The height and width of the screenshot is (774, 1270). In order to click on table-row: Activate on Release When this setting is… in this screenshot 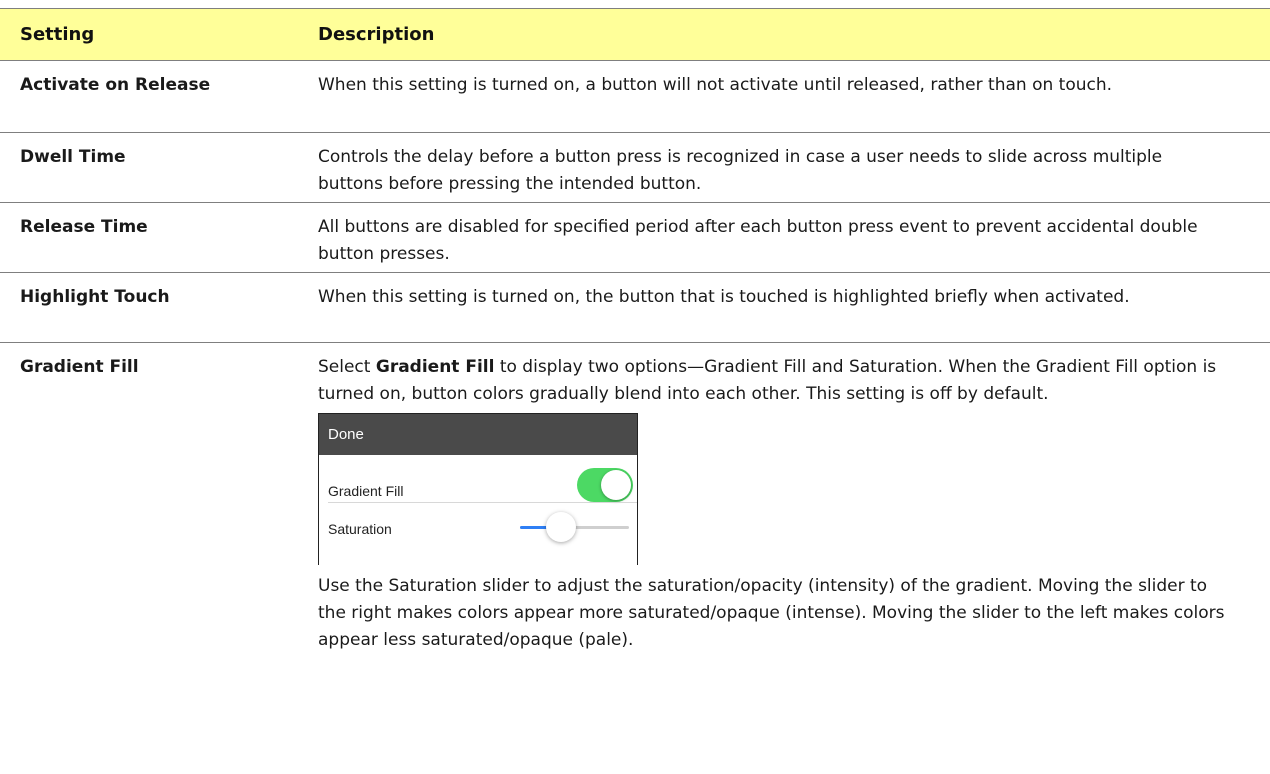, I will do `click(635, 97)`.